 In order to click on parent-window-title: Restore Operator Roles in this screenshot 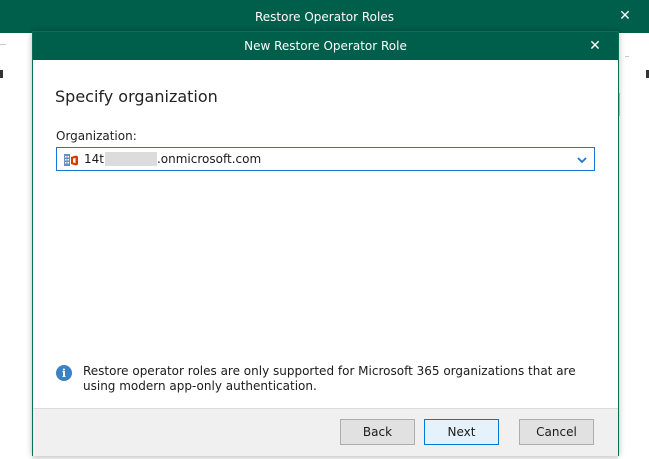, I will do `click(324, 16)`.